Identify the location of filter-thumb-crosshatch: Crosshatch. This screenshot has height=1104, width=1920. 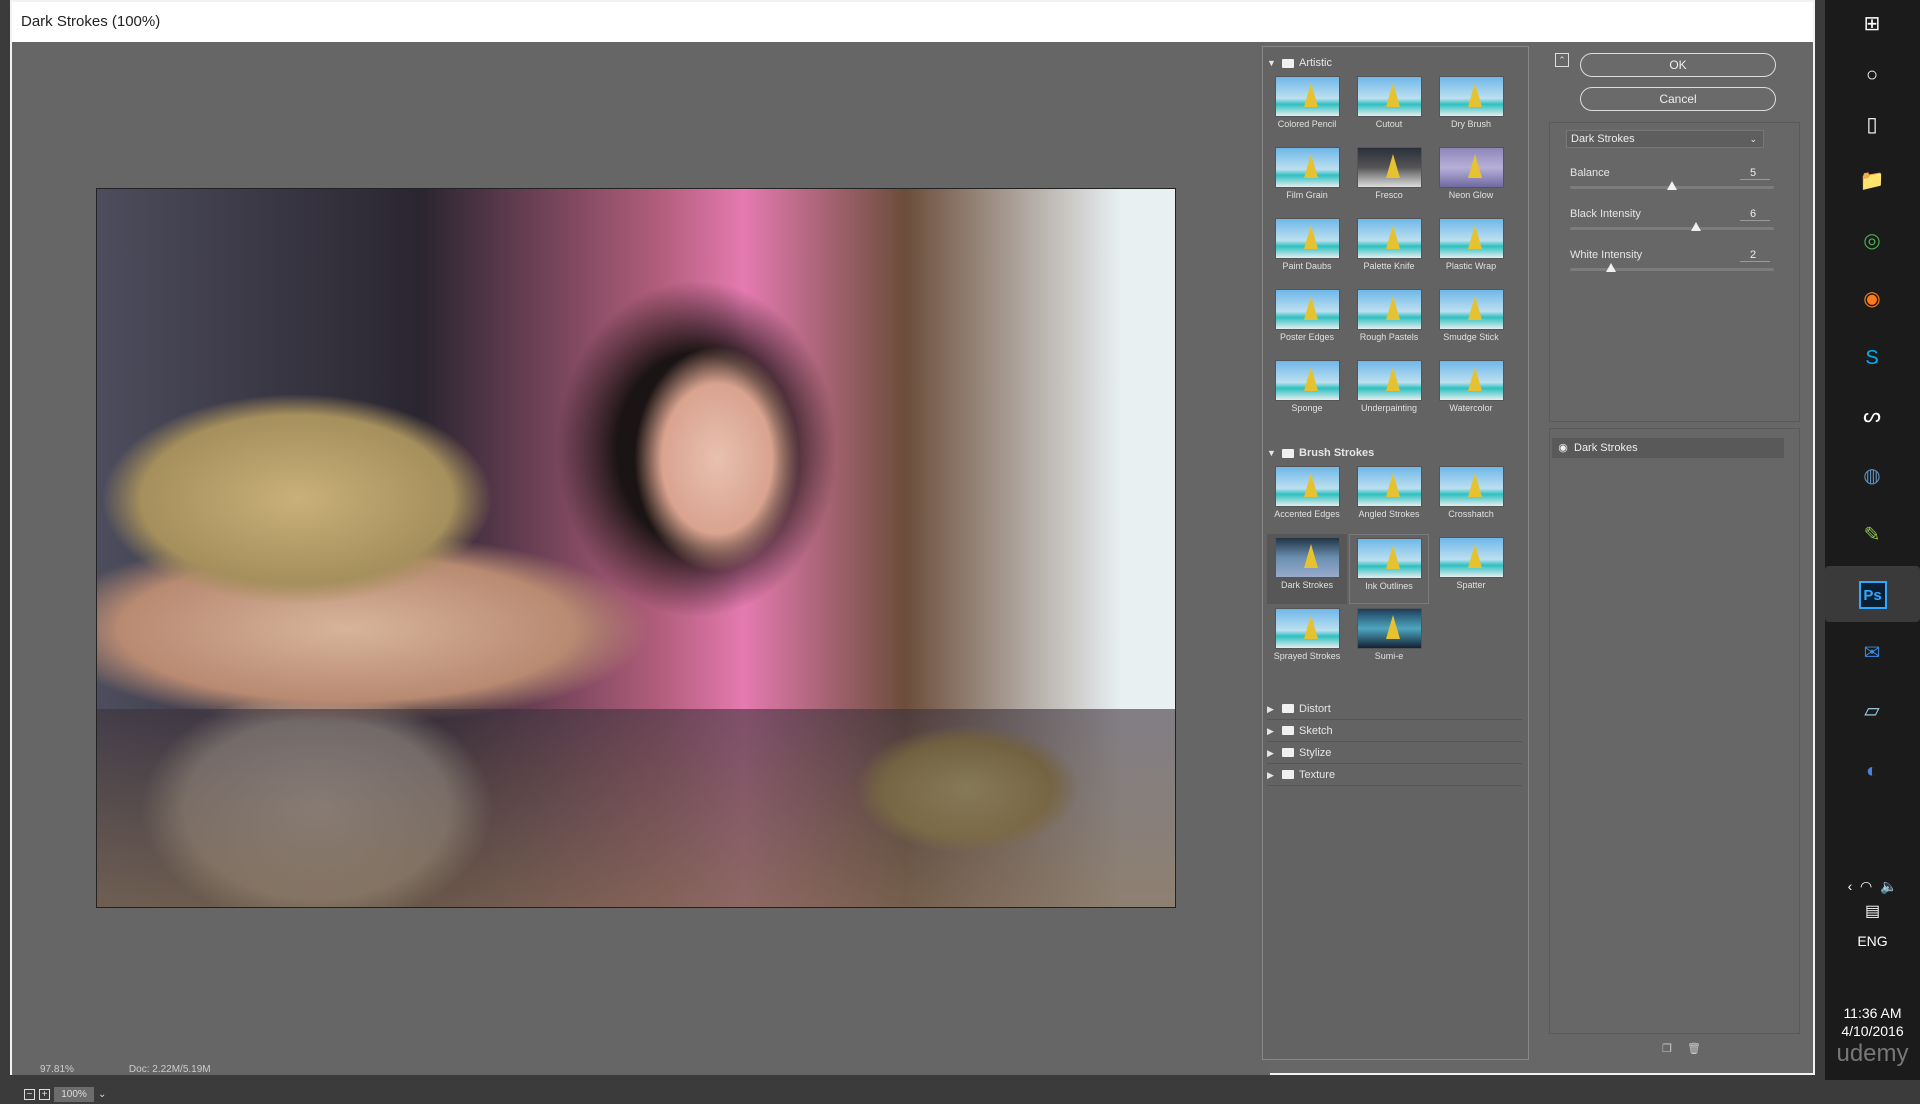
(1471, 498).